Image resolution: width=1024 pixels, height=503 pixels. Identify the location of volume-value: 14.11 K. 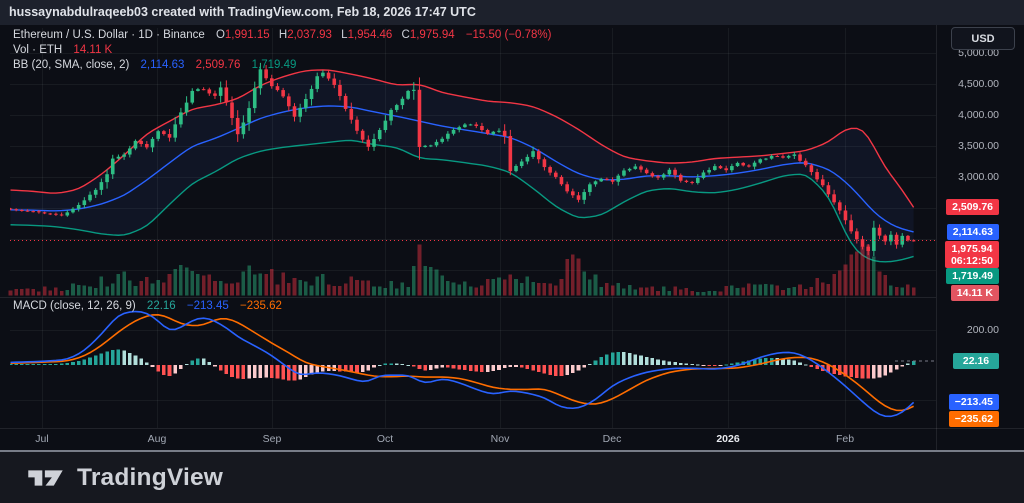
(93, 50).